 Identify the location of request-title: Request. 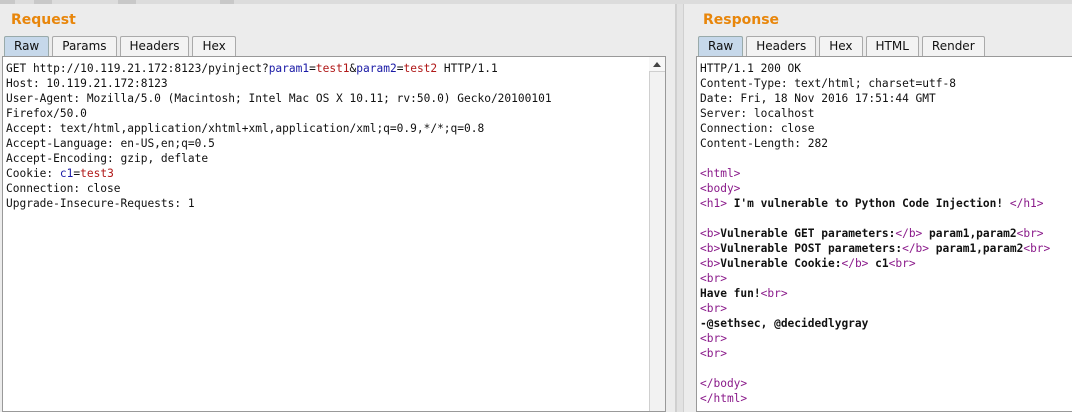
(43, 20).